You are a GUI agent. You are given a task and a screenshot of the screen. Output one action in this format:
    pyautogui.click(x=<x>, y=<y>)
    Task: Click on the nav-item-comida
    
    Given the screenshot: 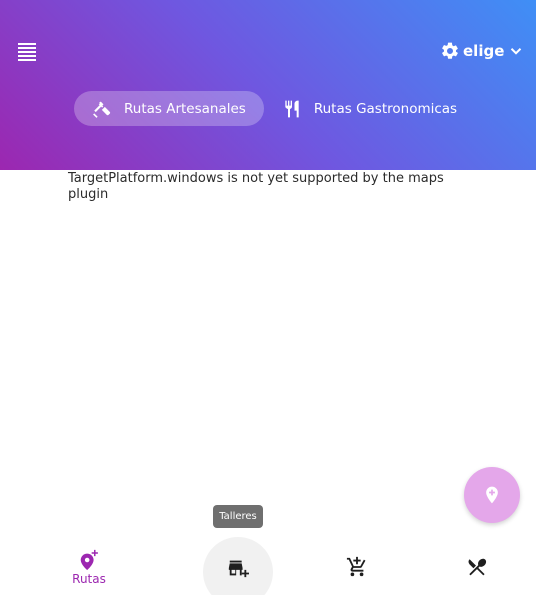 What is the action you would take?
    pyautogui.click(x=477, y=566)
    